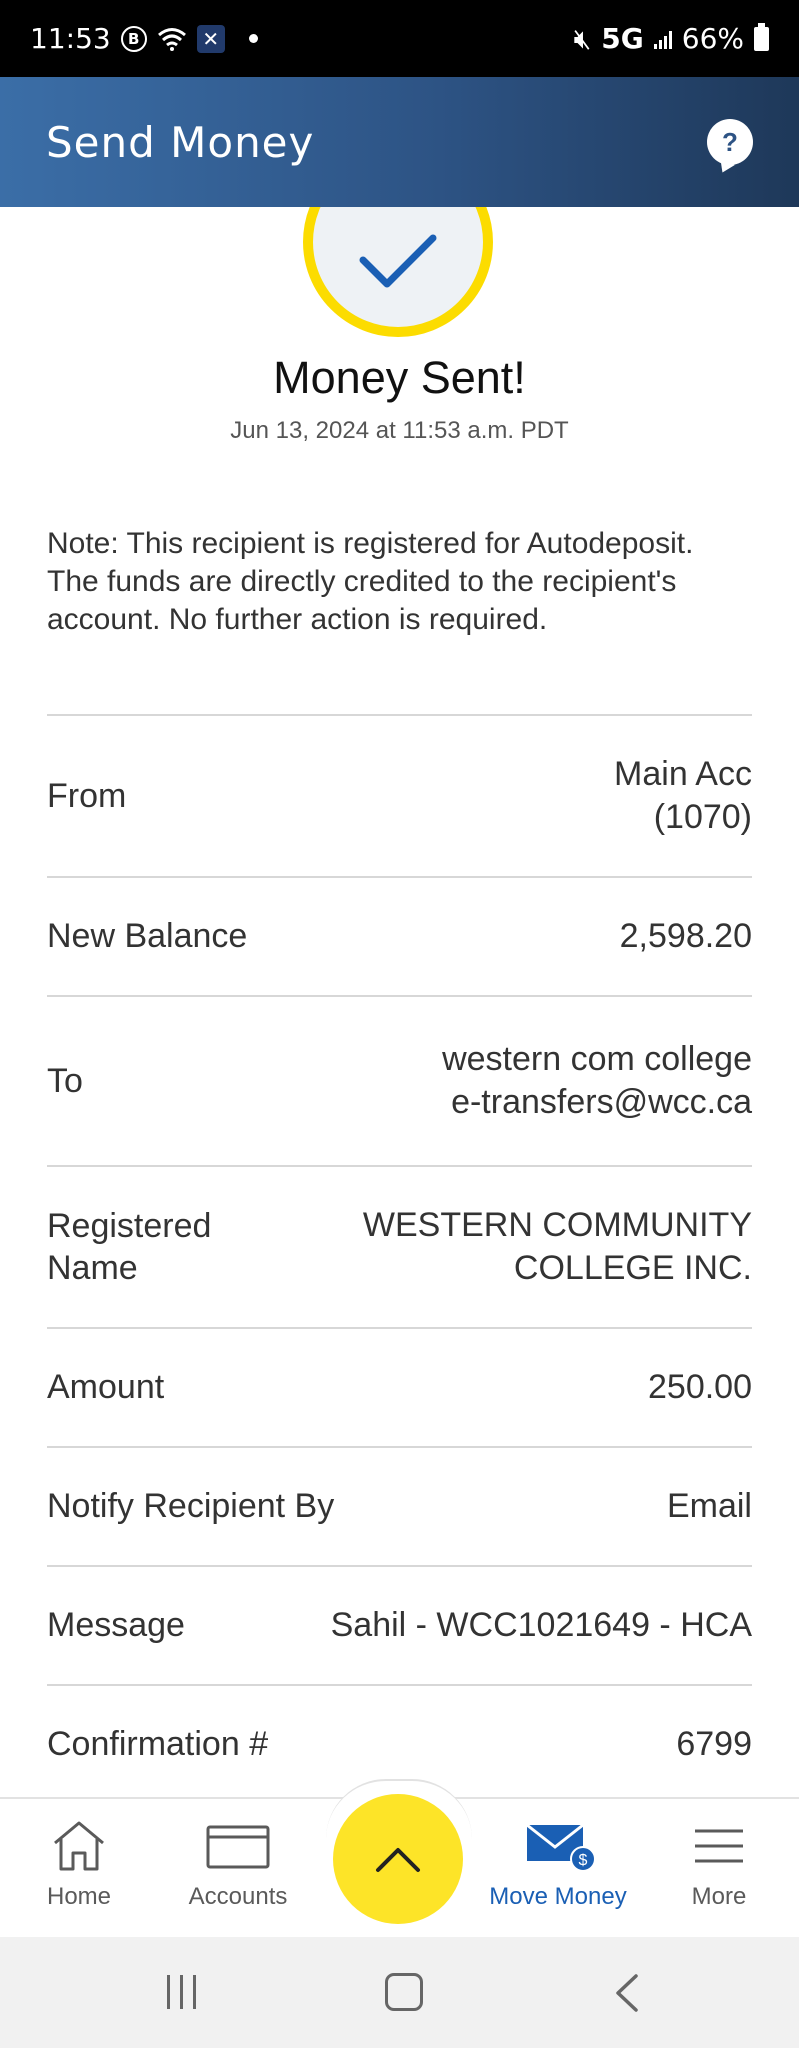  What do you see at coordinates (147, 936) in the screenshot?
I see `new-balance-label: New Balance` at bounding box center [147, 936].